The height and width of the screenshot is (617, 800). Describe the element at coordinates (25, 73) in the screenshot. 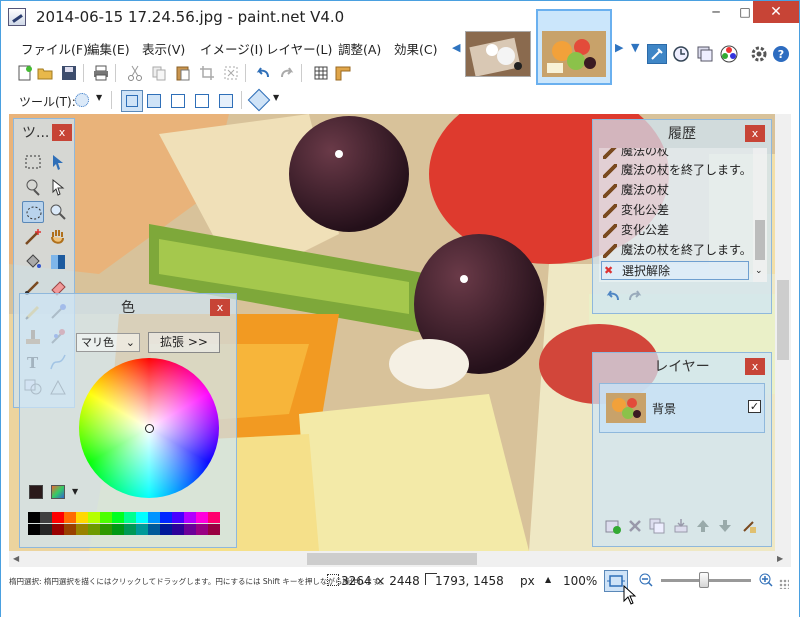

I see `new-icon` at that location.